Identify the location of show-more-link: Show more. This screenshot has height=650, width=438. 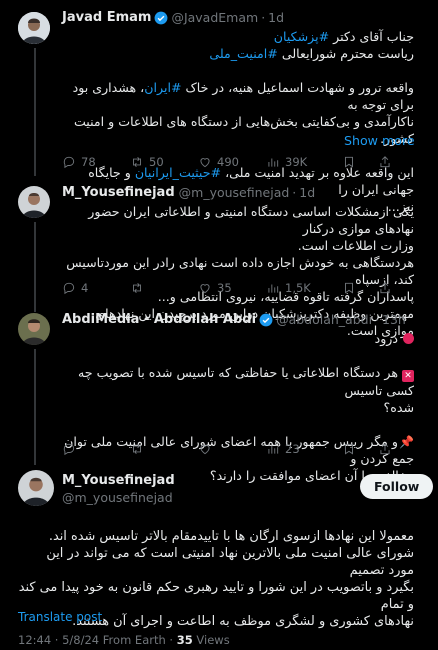
(379, 140).